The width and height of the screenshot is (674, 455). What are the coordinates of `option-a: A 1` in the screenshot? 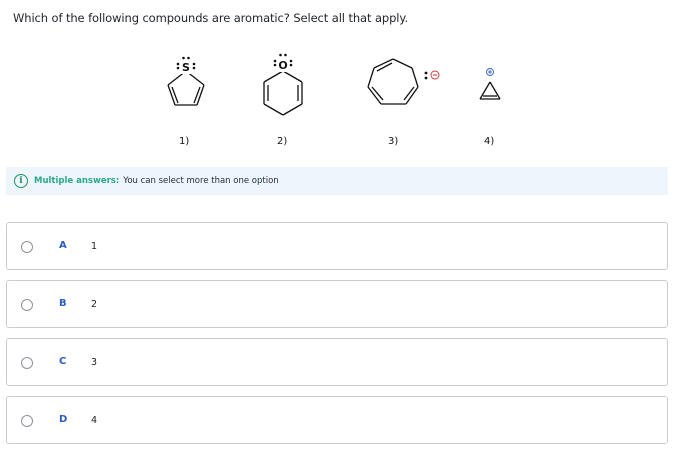 It's located at (337, 246).